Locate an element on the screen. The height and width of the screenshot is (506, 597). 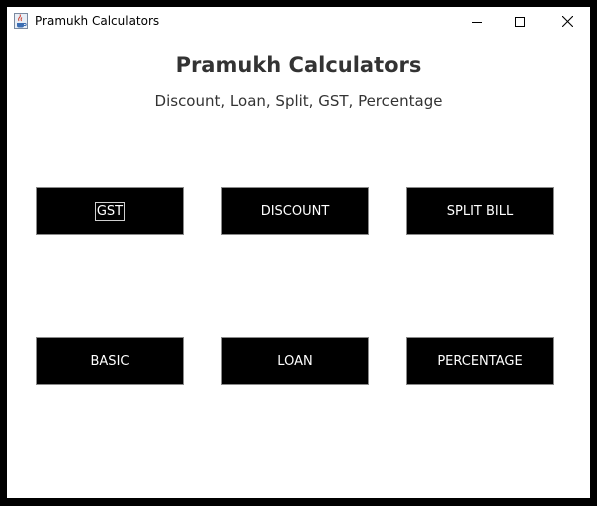
window-title: Pramukh Calculators is located at coordinates (97, 21).